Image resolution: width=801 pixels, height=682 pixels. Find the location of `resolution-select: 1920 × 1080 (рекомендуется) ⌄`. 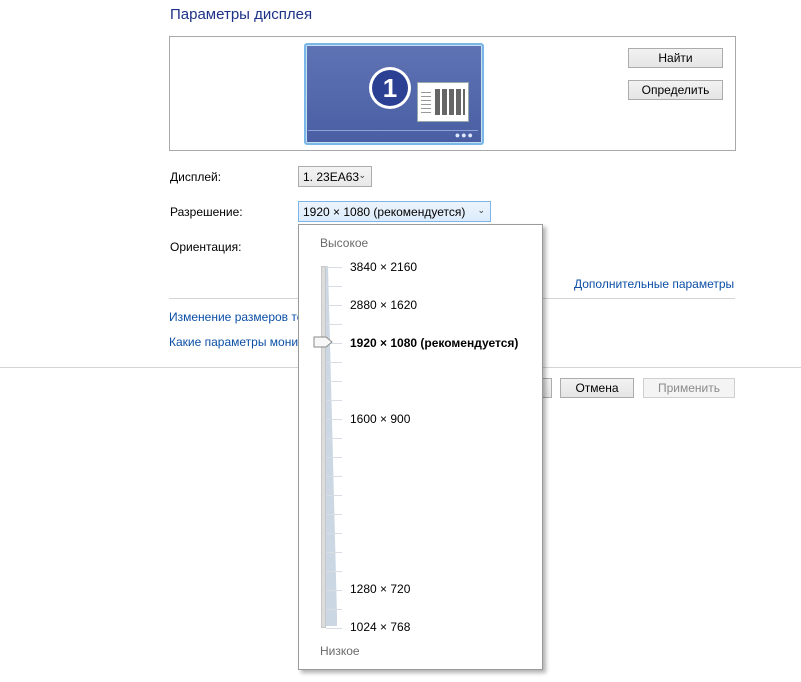

resolution-select: 1920 × 1080 (рекомендуется) ⌄ is located at coordinates (394, 211).